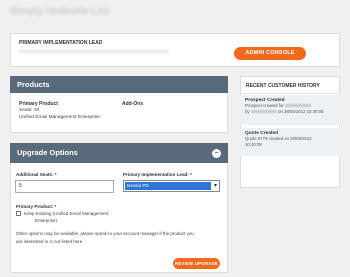 This screenshot has height=277, width=350. What do you see at coordinates (133, 104) in the screenshot?
I see `addons-label: Add-Ons` at bounding box center [133, 104].